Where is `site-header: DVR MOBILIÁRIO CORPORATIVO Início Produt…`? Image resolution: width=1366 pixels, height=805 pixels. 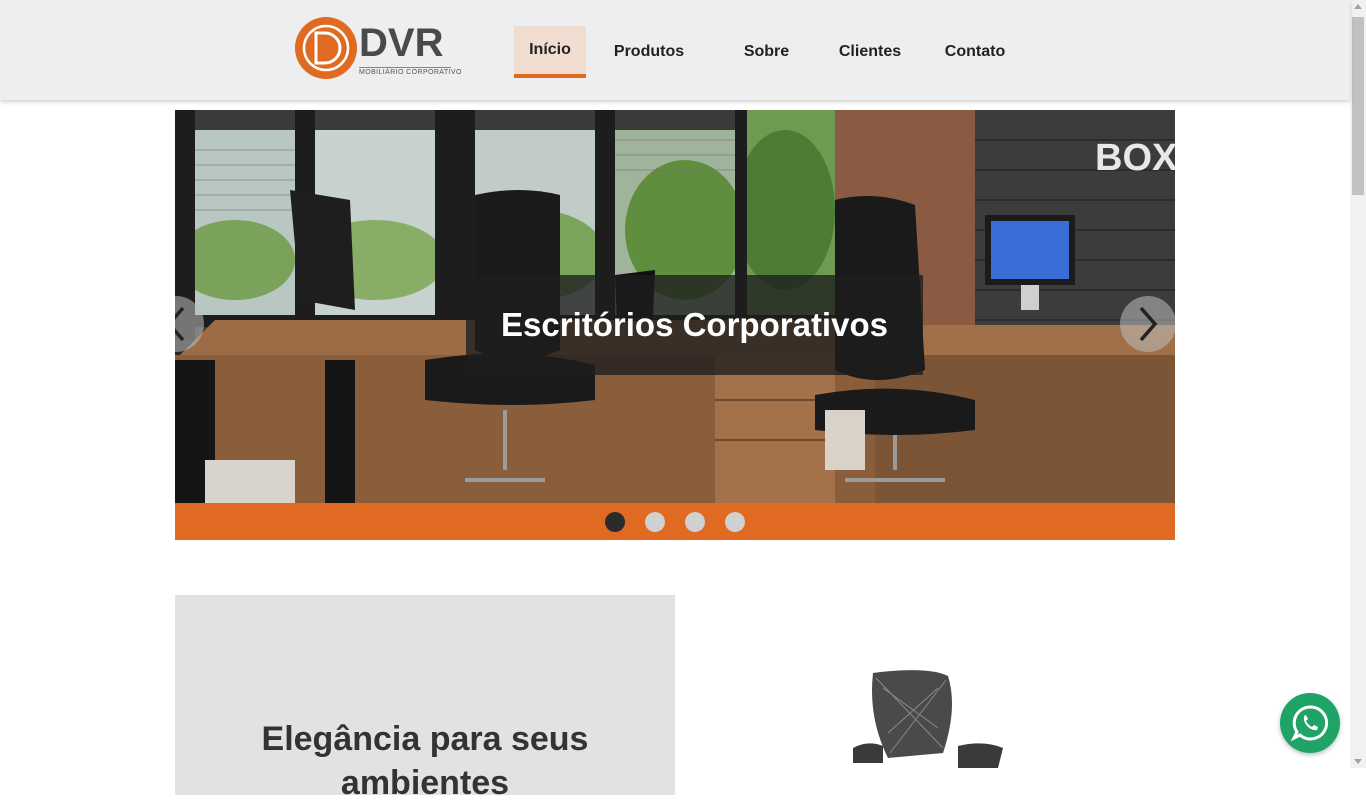 site-header: DVR MOBILIÁRIO CORPORATIVO Início Produt… is located at coordinates (675, 50).